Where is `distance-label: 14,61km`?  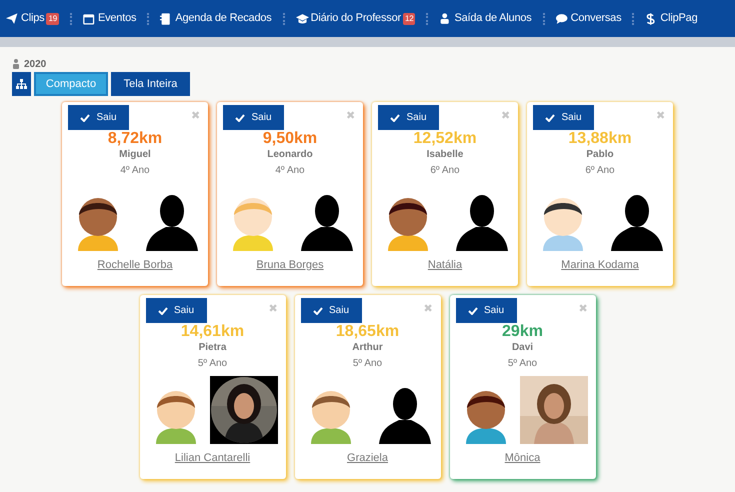
distance-label: 14,61km is located at coordinates (212, 332).